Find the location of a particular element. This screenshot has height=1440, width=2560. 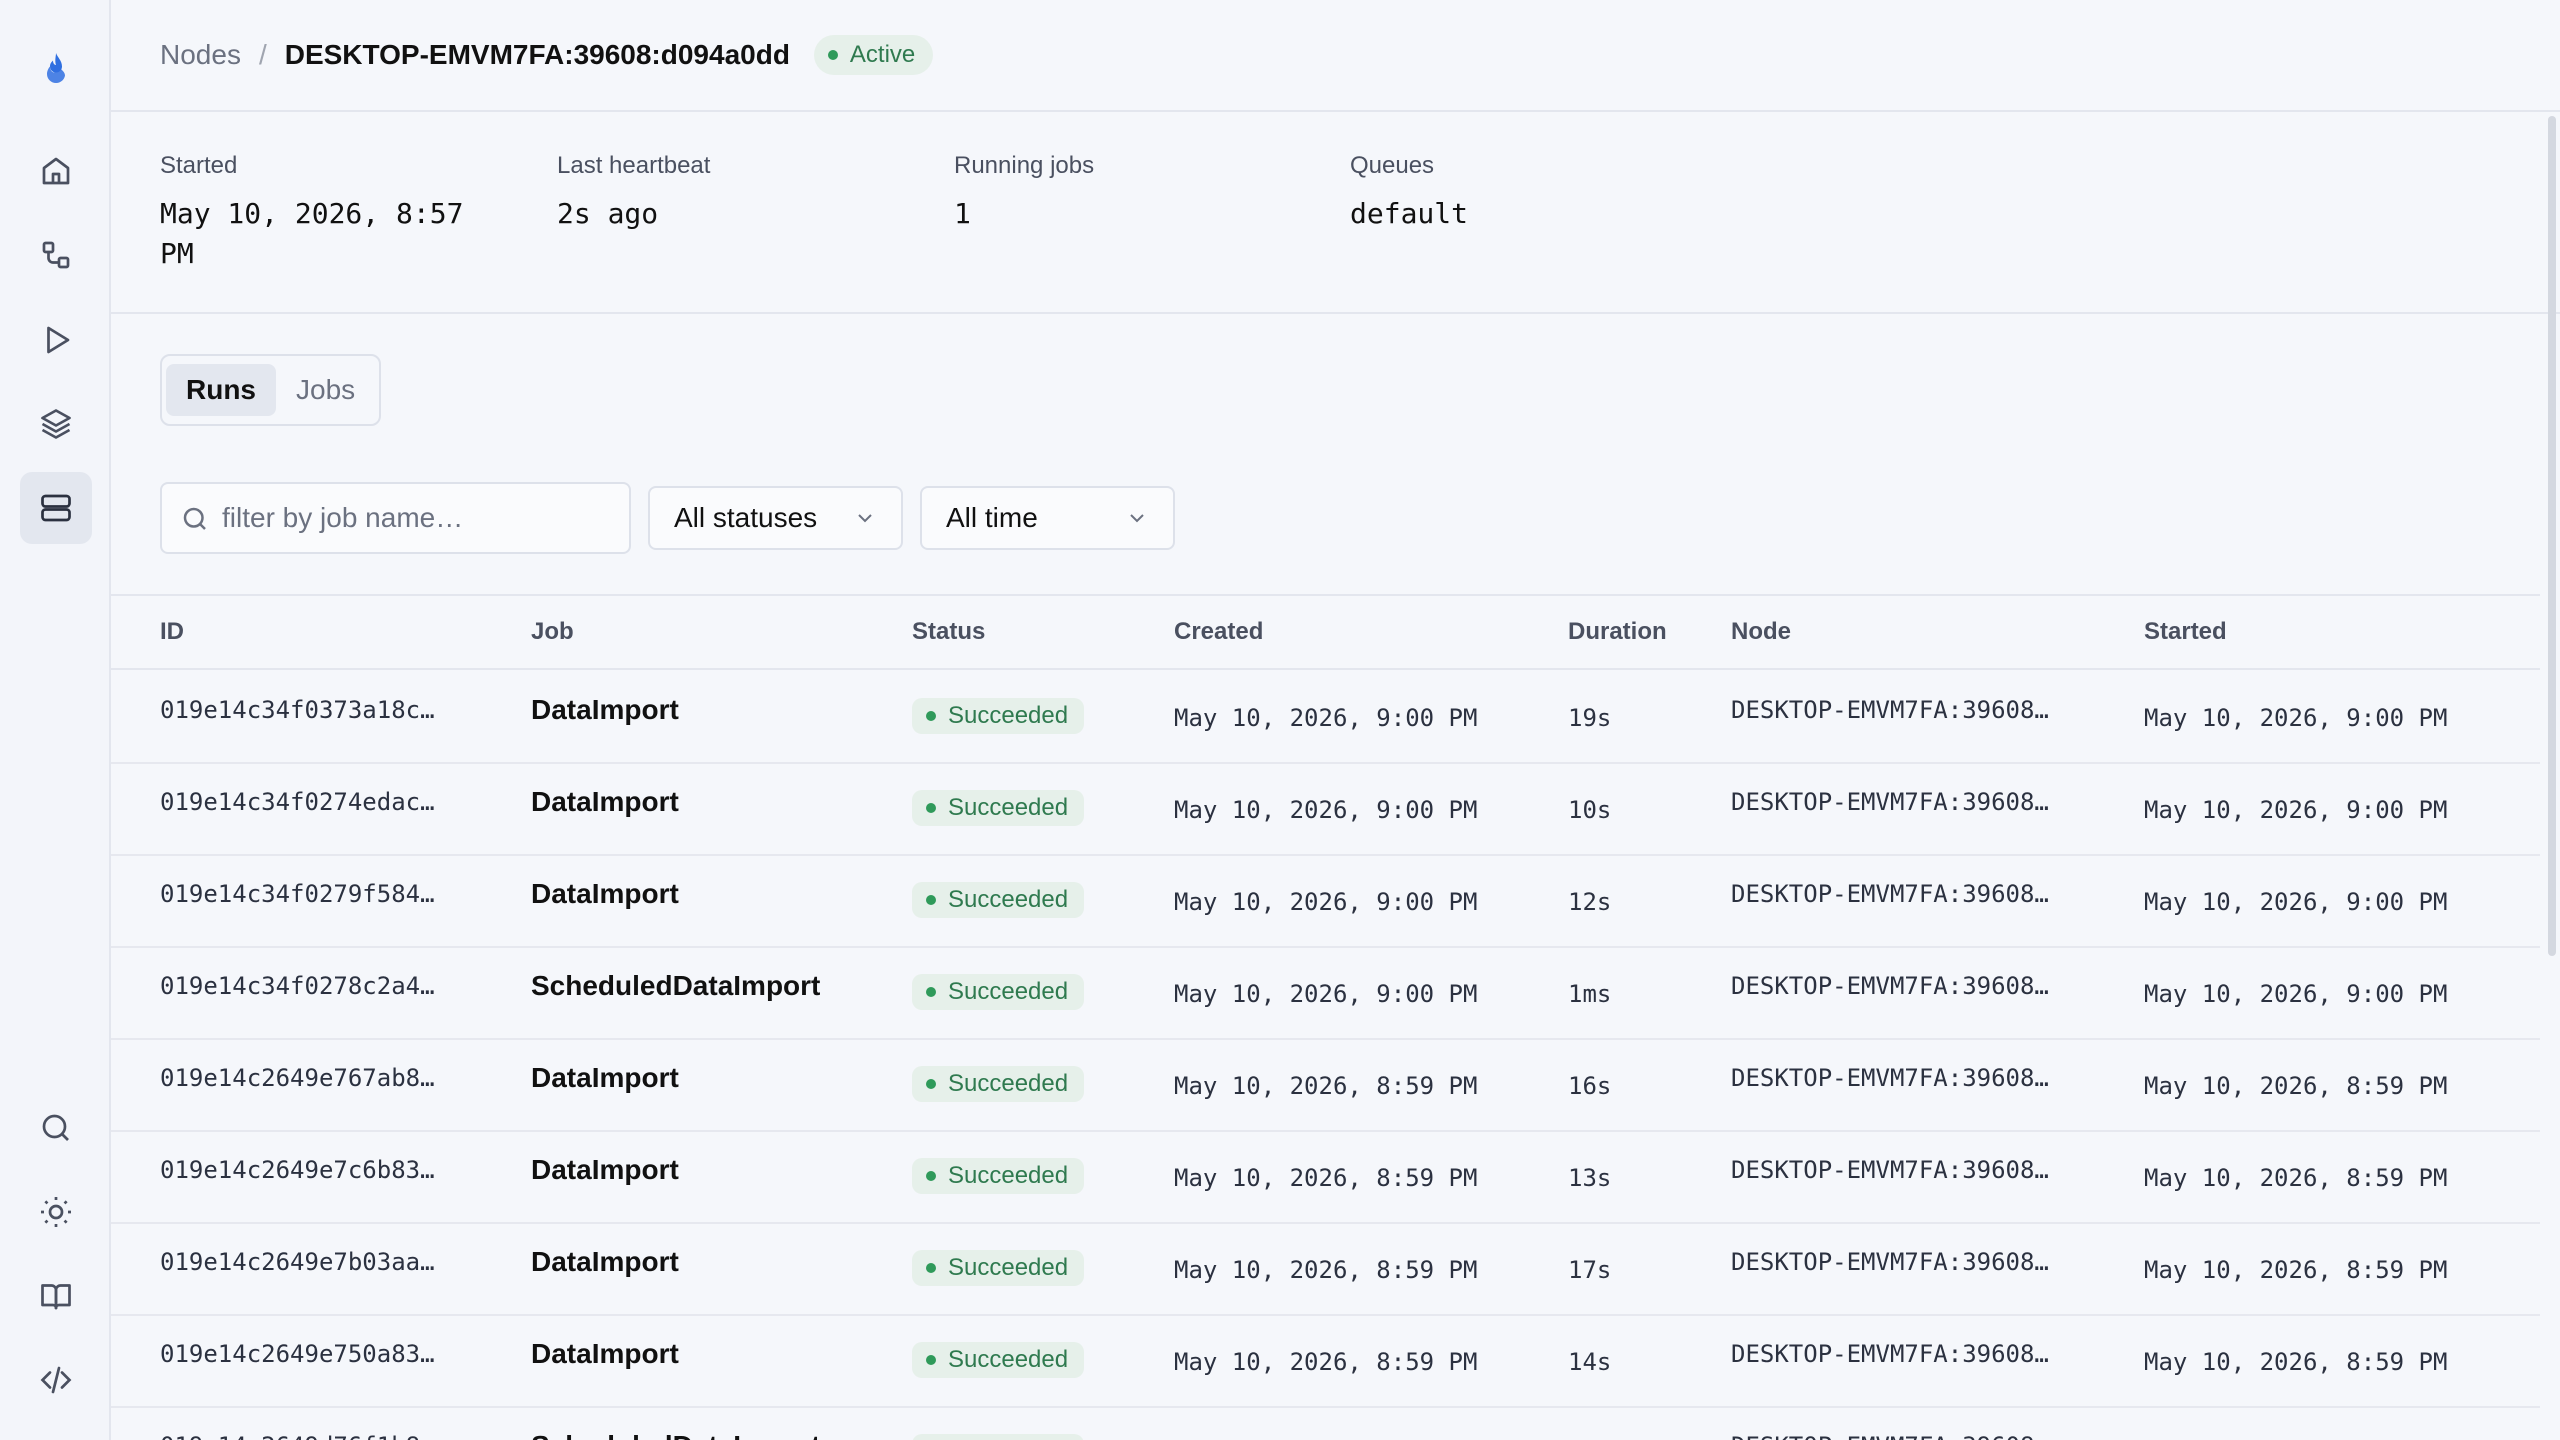

search-input is located at coordinates (425, 518).